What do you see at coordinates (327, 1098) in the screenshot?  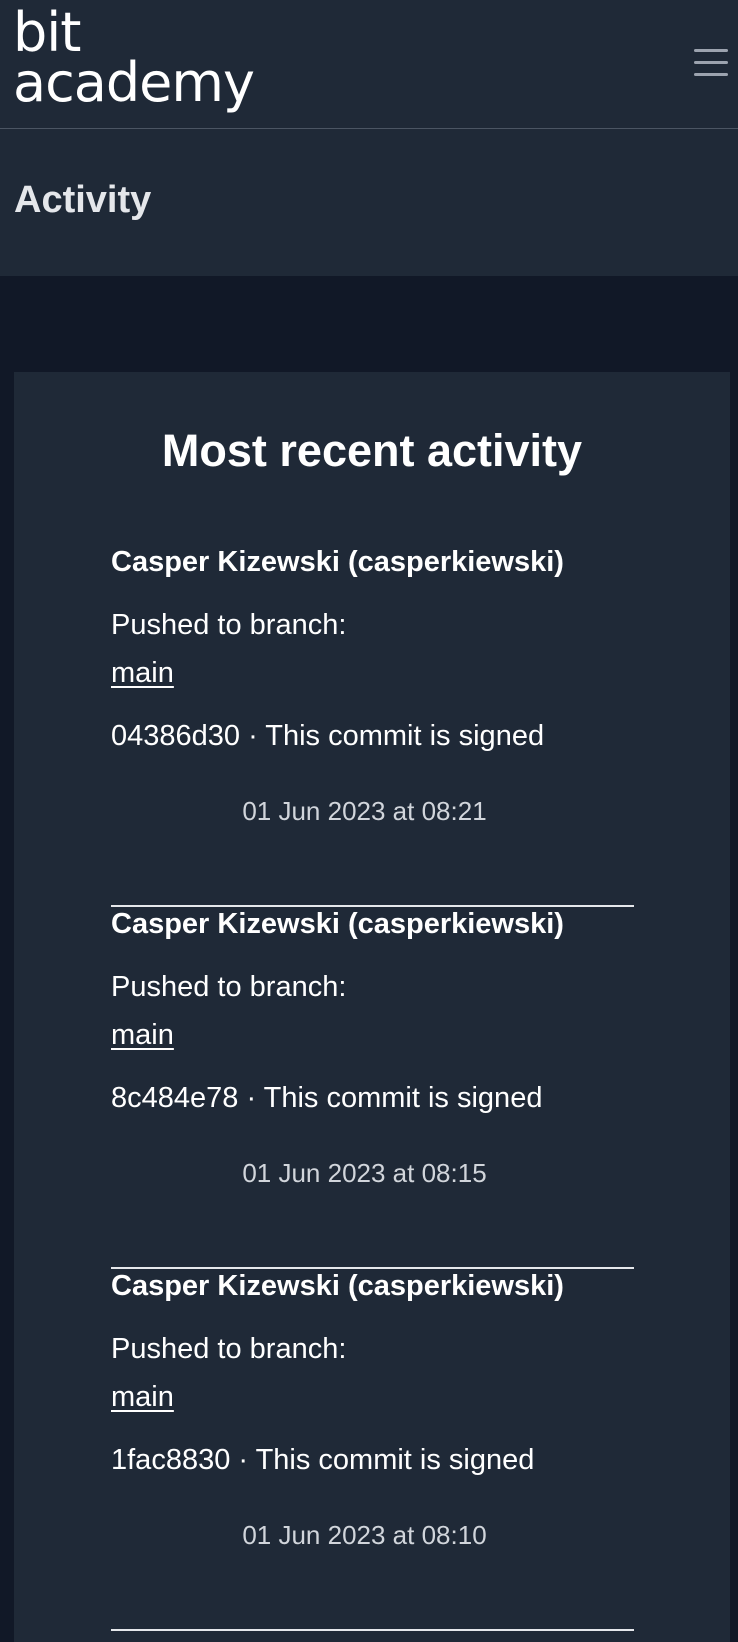 I see `commit-info: 8c484e78 · This commit is signed` at bounding box center [327, 1098].